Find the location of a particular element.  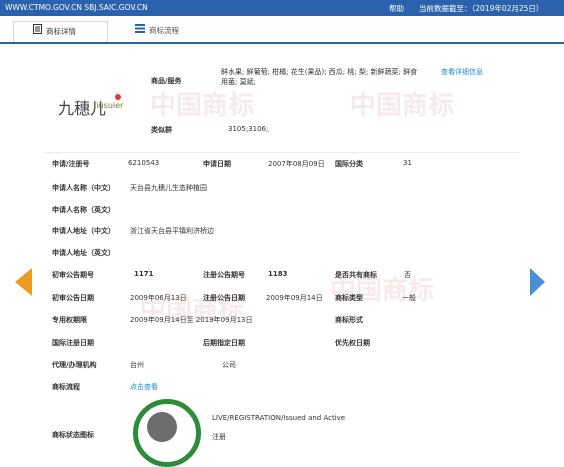

intl-class: 31 is located at coordinates (407, 163).